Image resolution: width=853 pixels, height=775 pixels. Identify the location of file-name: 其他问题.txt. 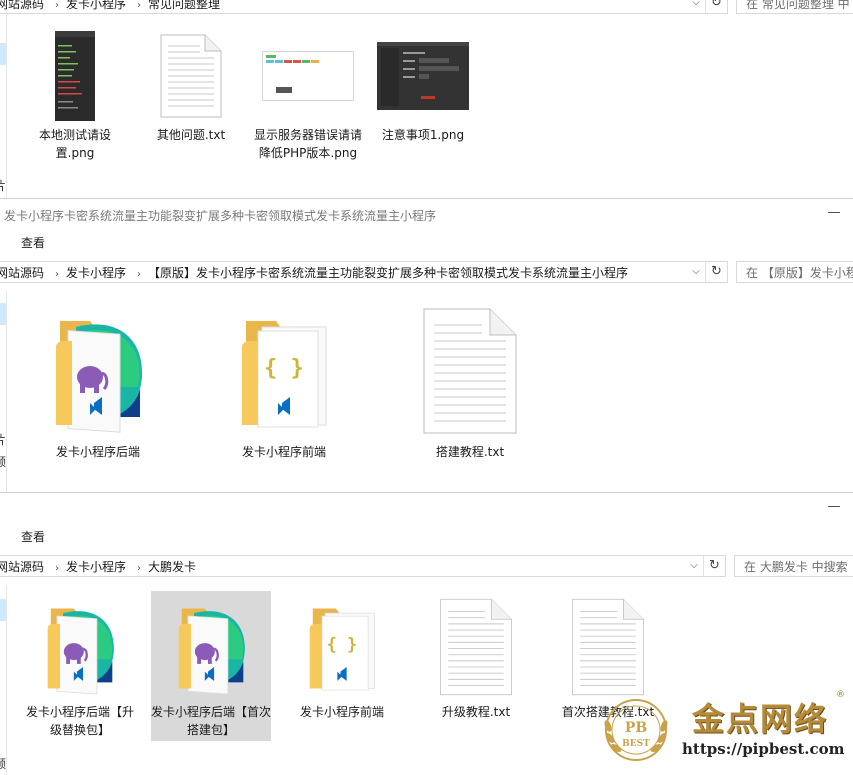
(191, 135).